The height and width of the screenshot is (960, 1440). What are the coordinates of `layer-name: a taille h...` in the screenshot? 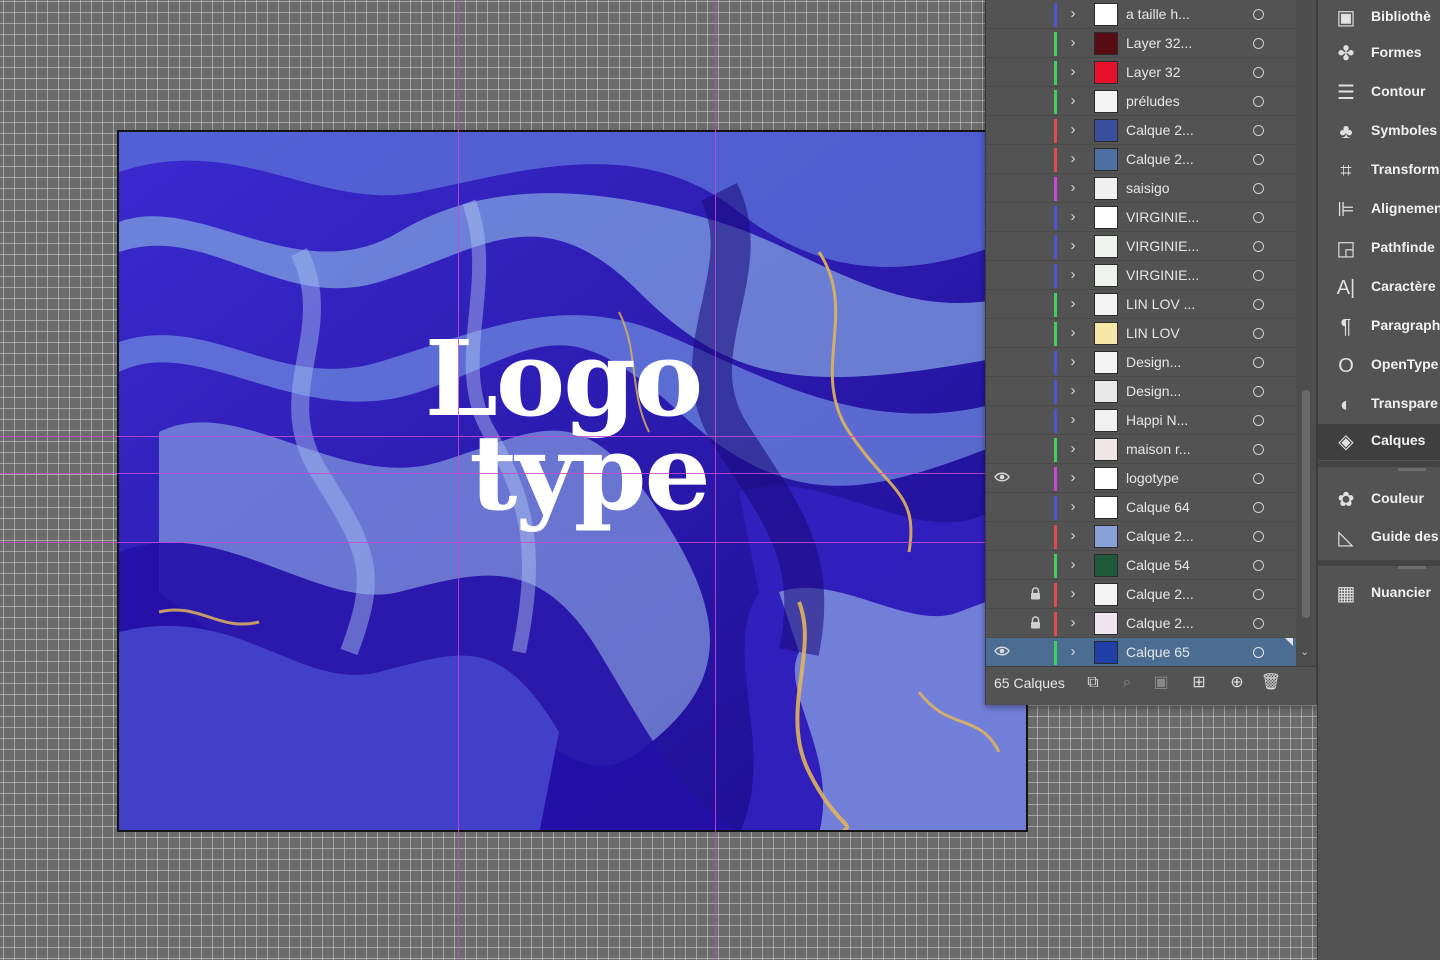 It's located at (1158, 14).